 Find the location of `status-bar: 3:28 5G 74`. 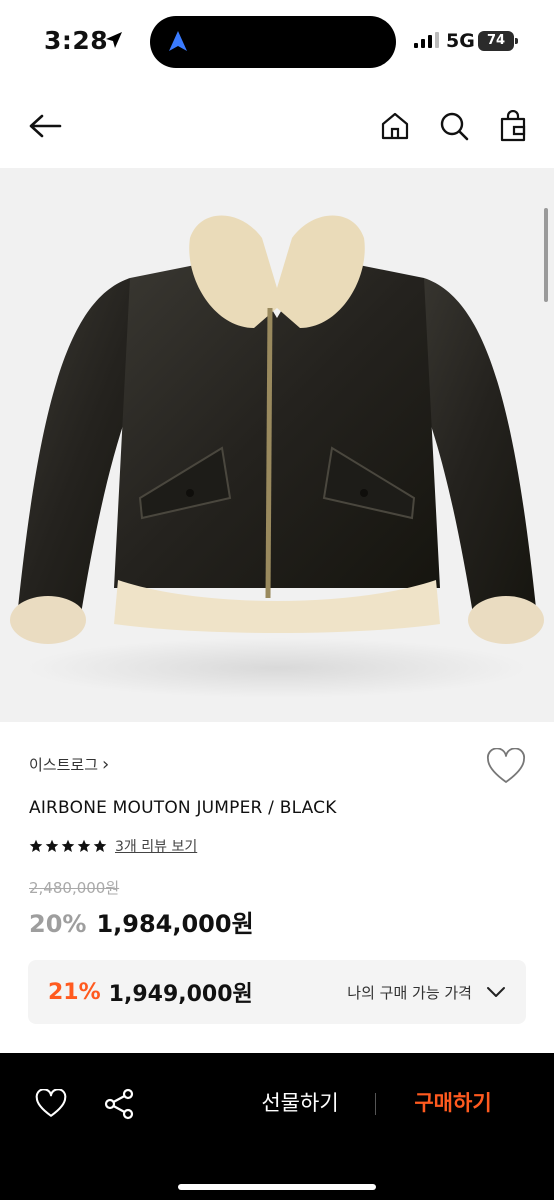

status-bar: 3:28 5G 74 is located at coordinates (277, 42).